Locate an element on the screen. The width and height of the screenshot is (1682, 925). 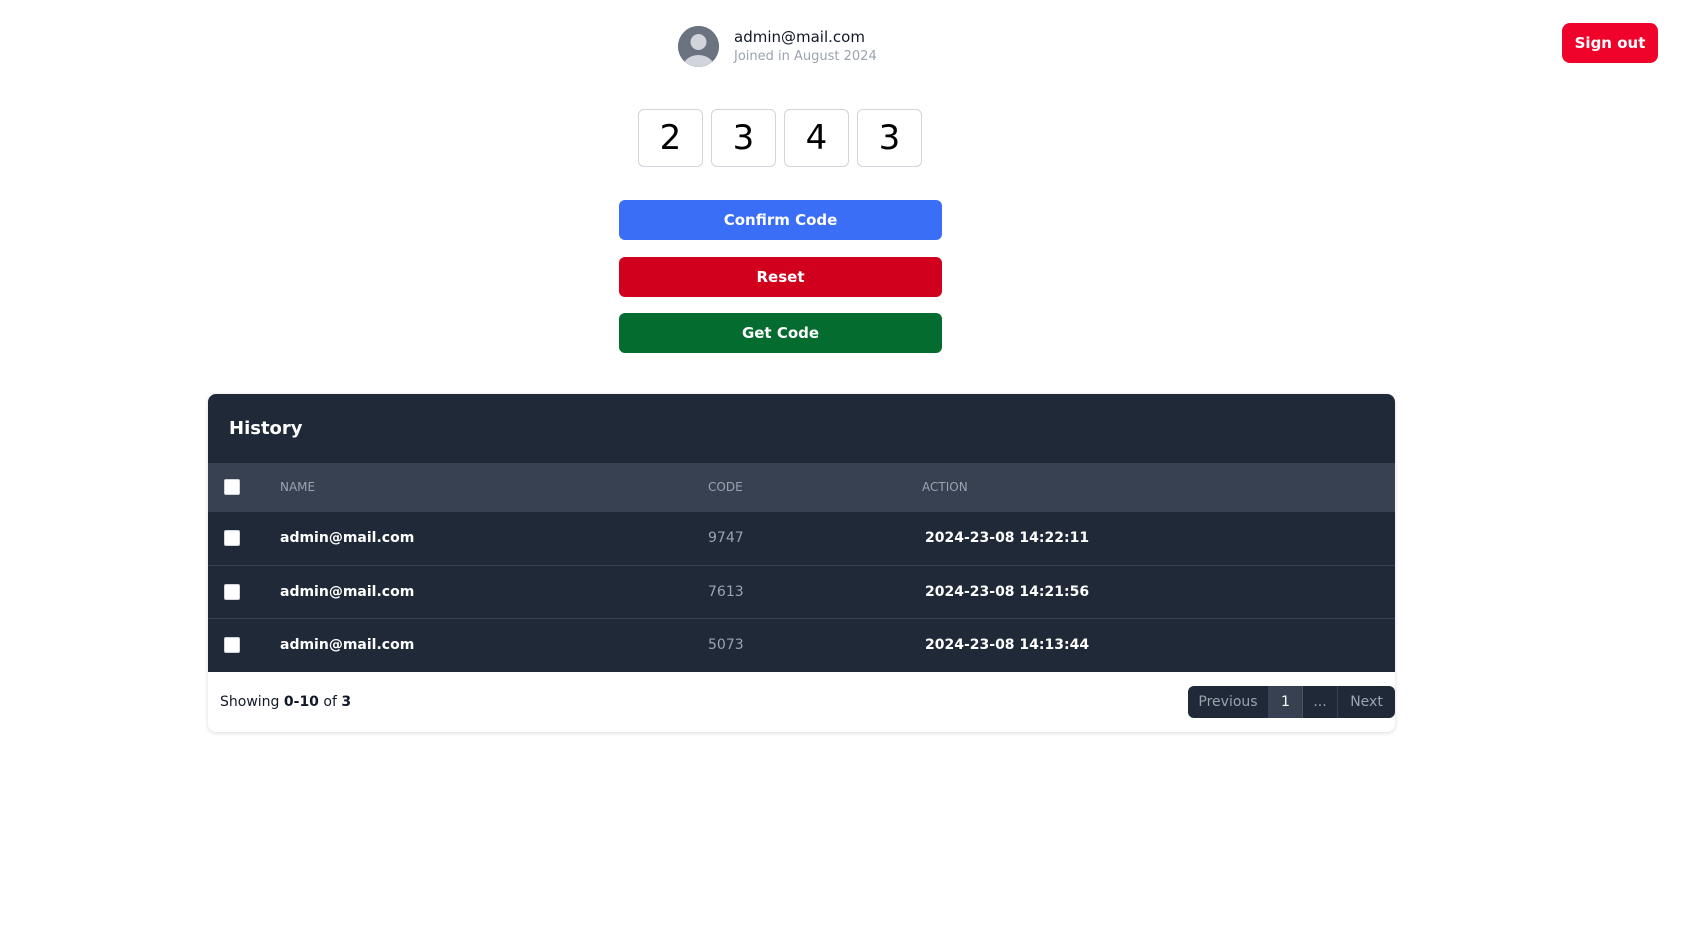
column-header-action: ACTION is located at coordinates (945, 487).